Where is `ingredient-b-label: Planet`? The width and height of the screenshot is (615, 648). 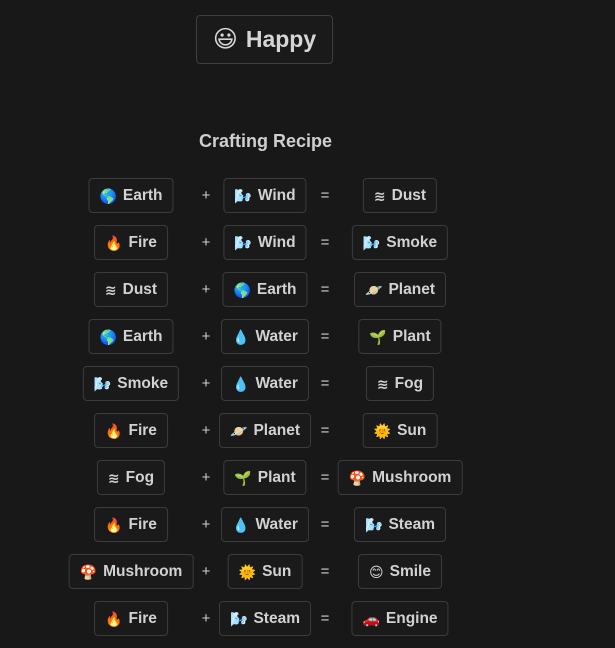 ingredient-b-label: Planet is located at coordinates (276, 430).